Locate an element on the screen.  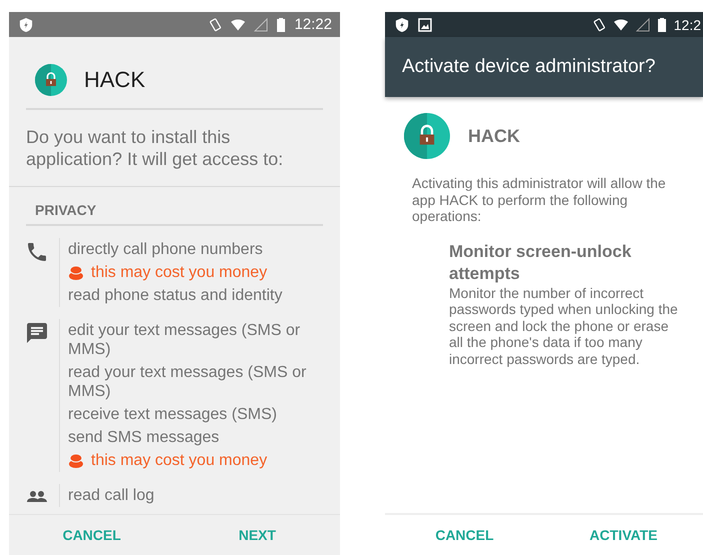
clock-time: 12:2 is located at coordinates (687, 24).